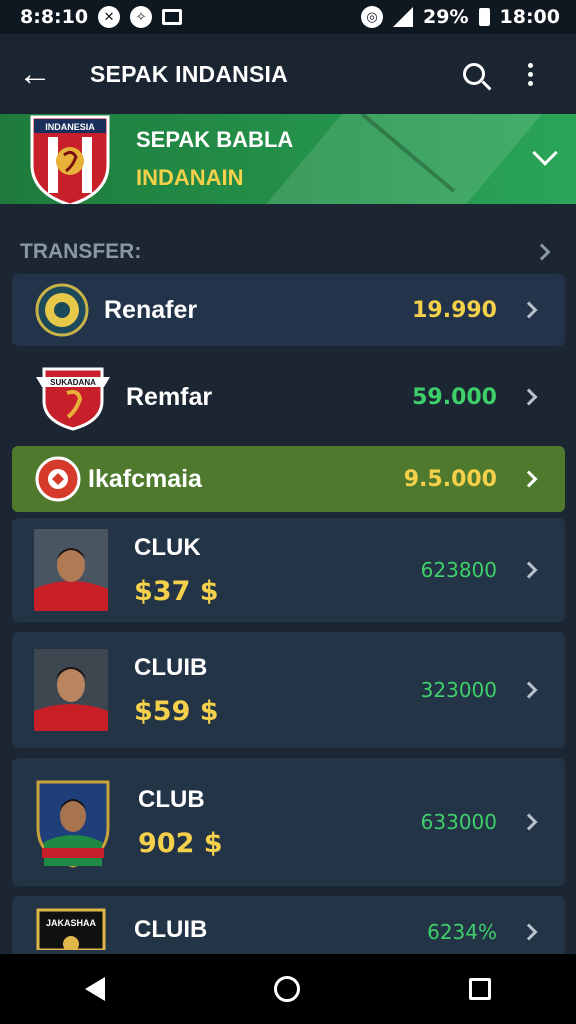  Describe the element at coordinates (372, 17) in the screenshot. I see `wifi-icon: ◎` at that location.